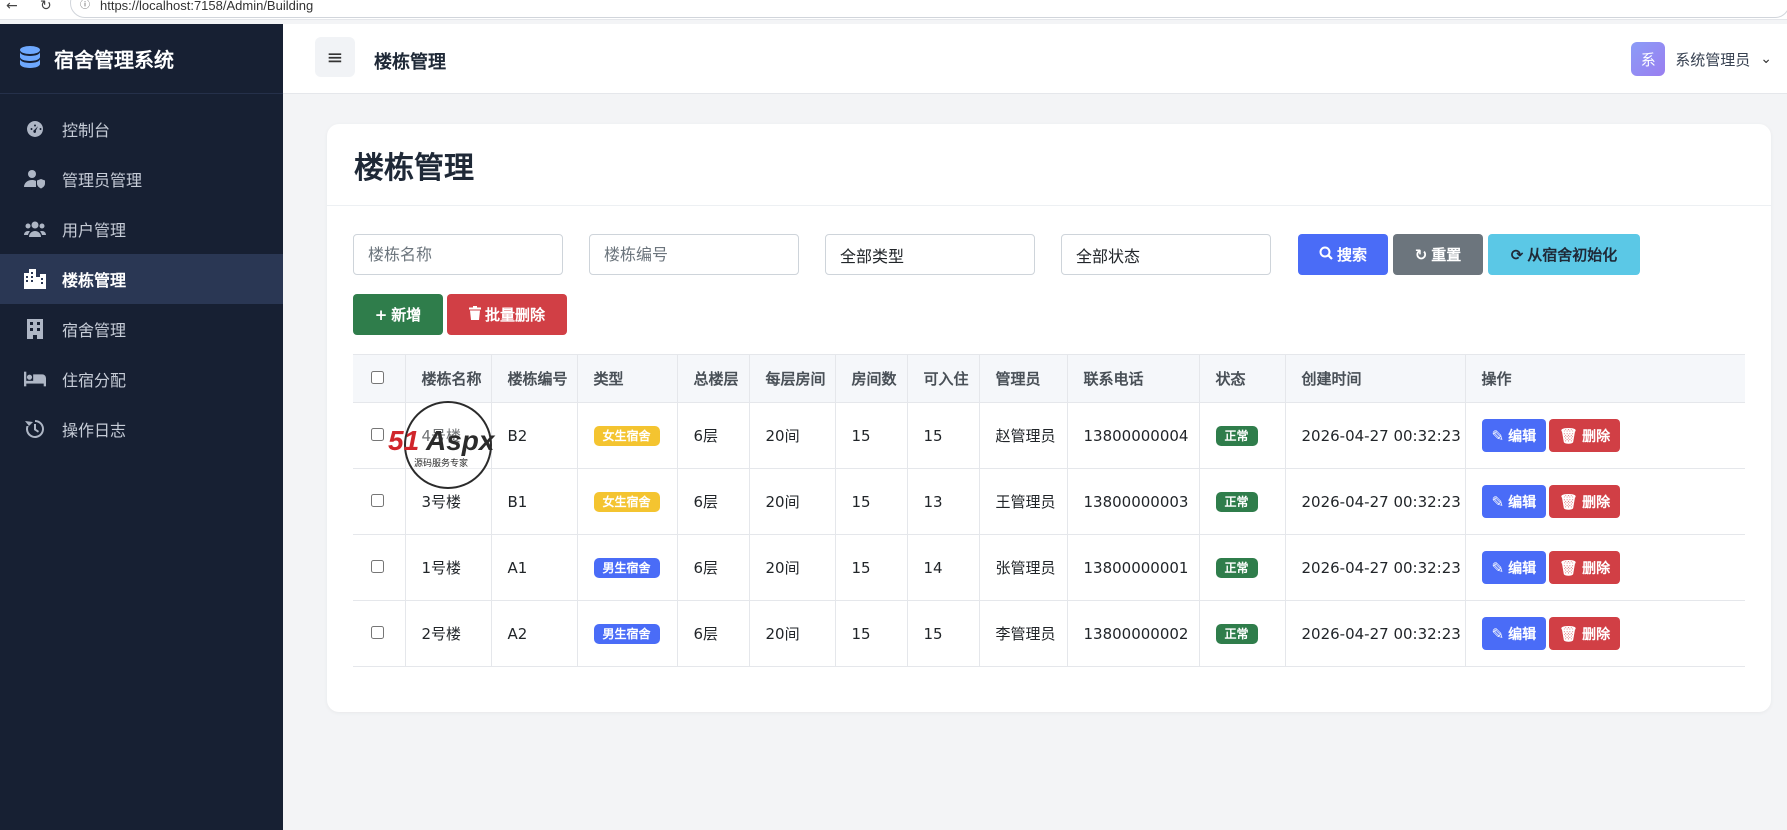 The height and width of the screenshot is (830, 1787). Describe the element at coordinates (30, 56) in the screenshot. I see `database-icon` at that location.